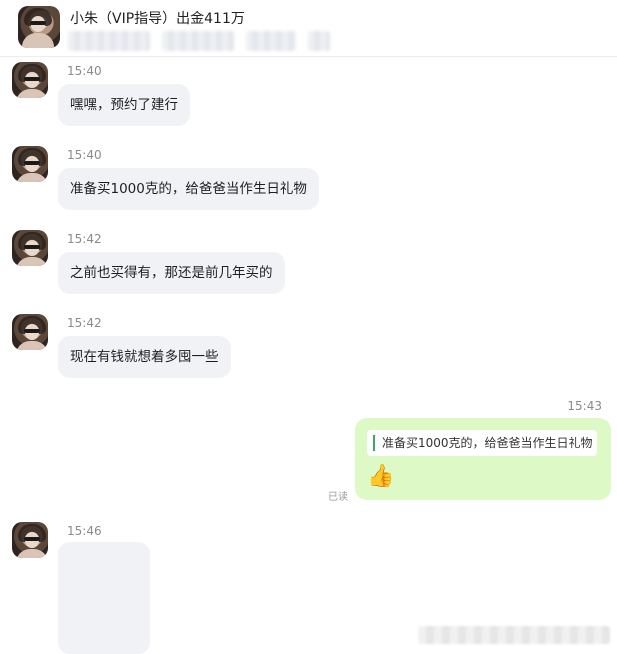 Image resolution: width=617 pixels, height=654 pixels. Describe the element at coordinates (338, 497) in the screenshot. I see `read-status: 已读` at that location.